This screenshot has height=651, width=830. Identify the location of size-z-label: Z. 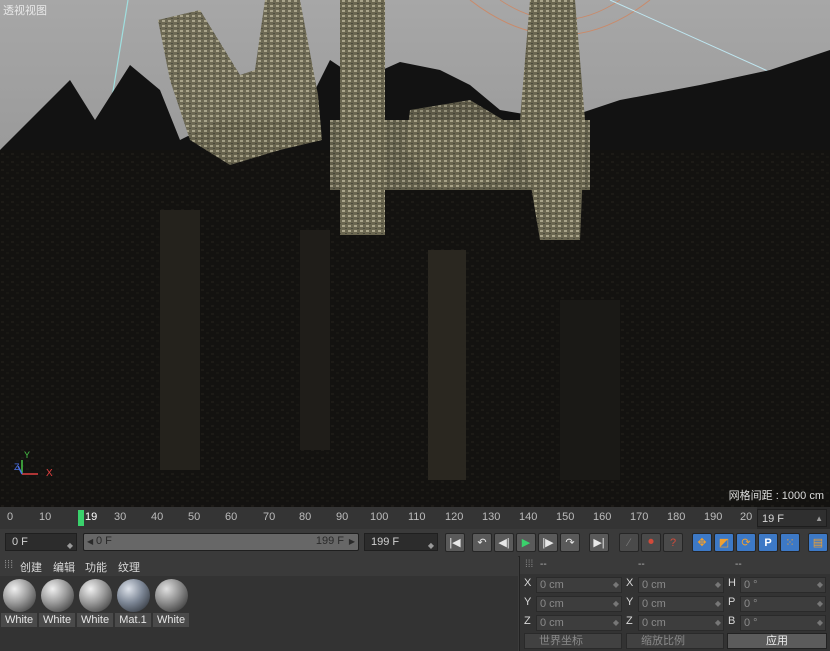
(629, 621).